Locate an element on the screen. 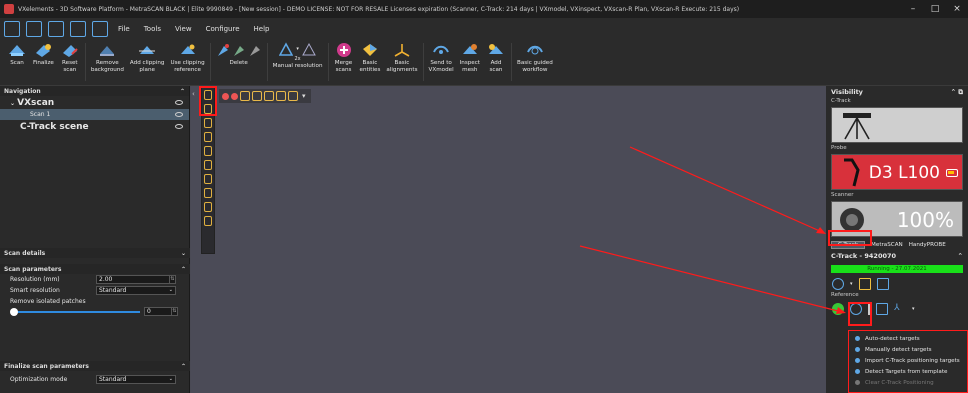 The image size is (968, 393). menu-manually-detect-targets: Manually detect targets is located at coordinates (908, 349).